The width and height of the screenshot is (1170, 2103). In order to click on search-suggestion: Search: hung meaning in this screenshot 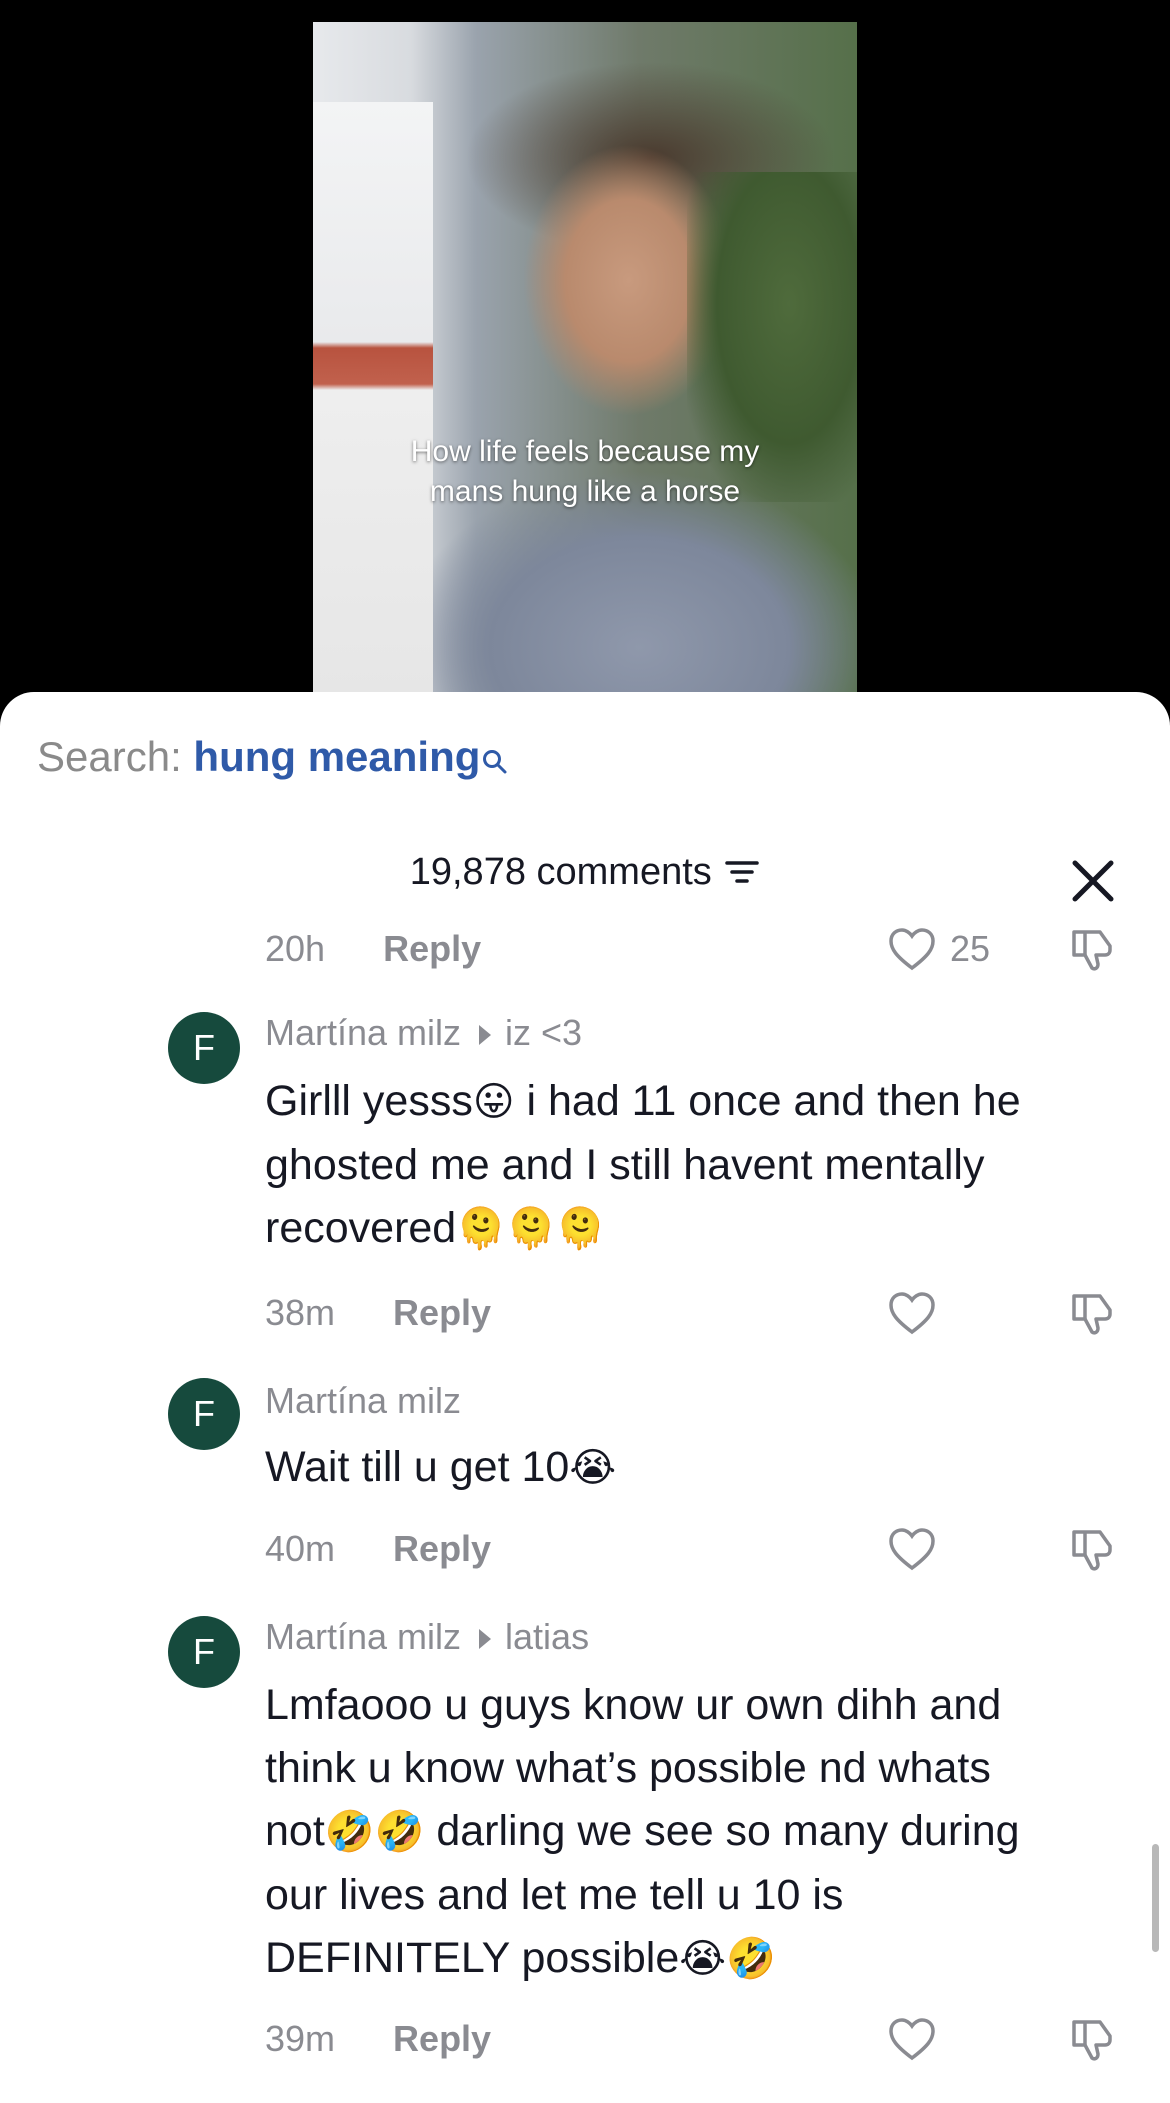, I will do `click(272, 757)`.